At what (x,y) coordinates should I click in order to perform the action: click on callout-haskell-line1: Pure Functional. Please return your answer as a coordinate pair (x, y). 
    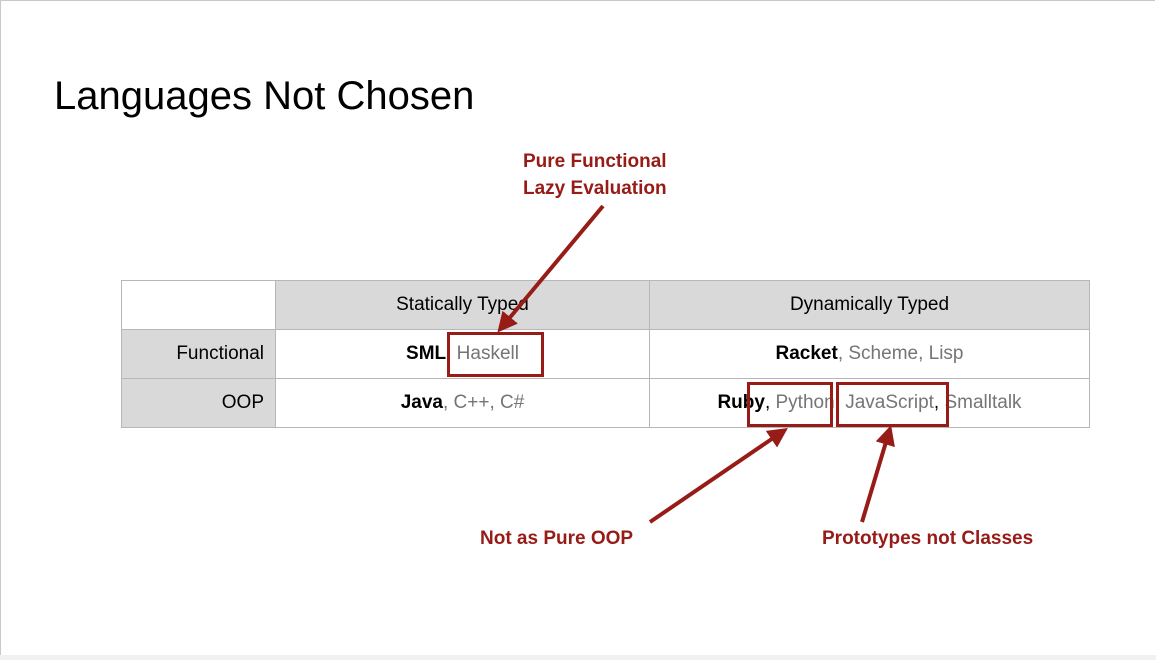
    Looking at the image, I should click on (595, 161).